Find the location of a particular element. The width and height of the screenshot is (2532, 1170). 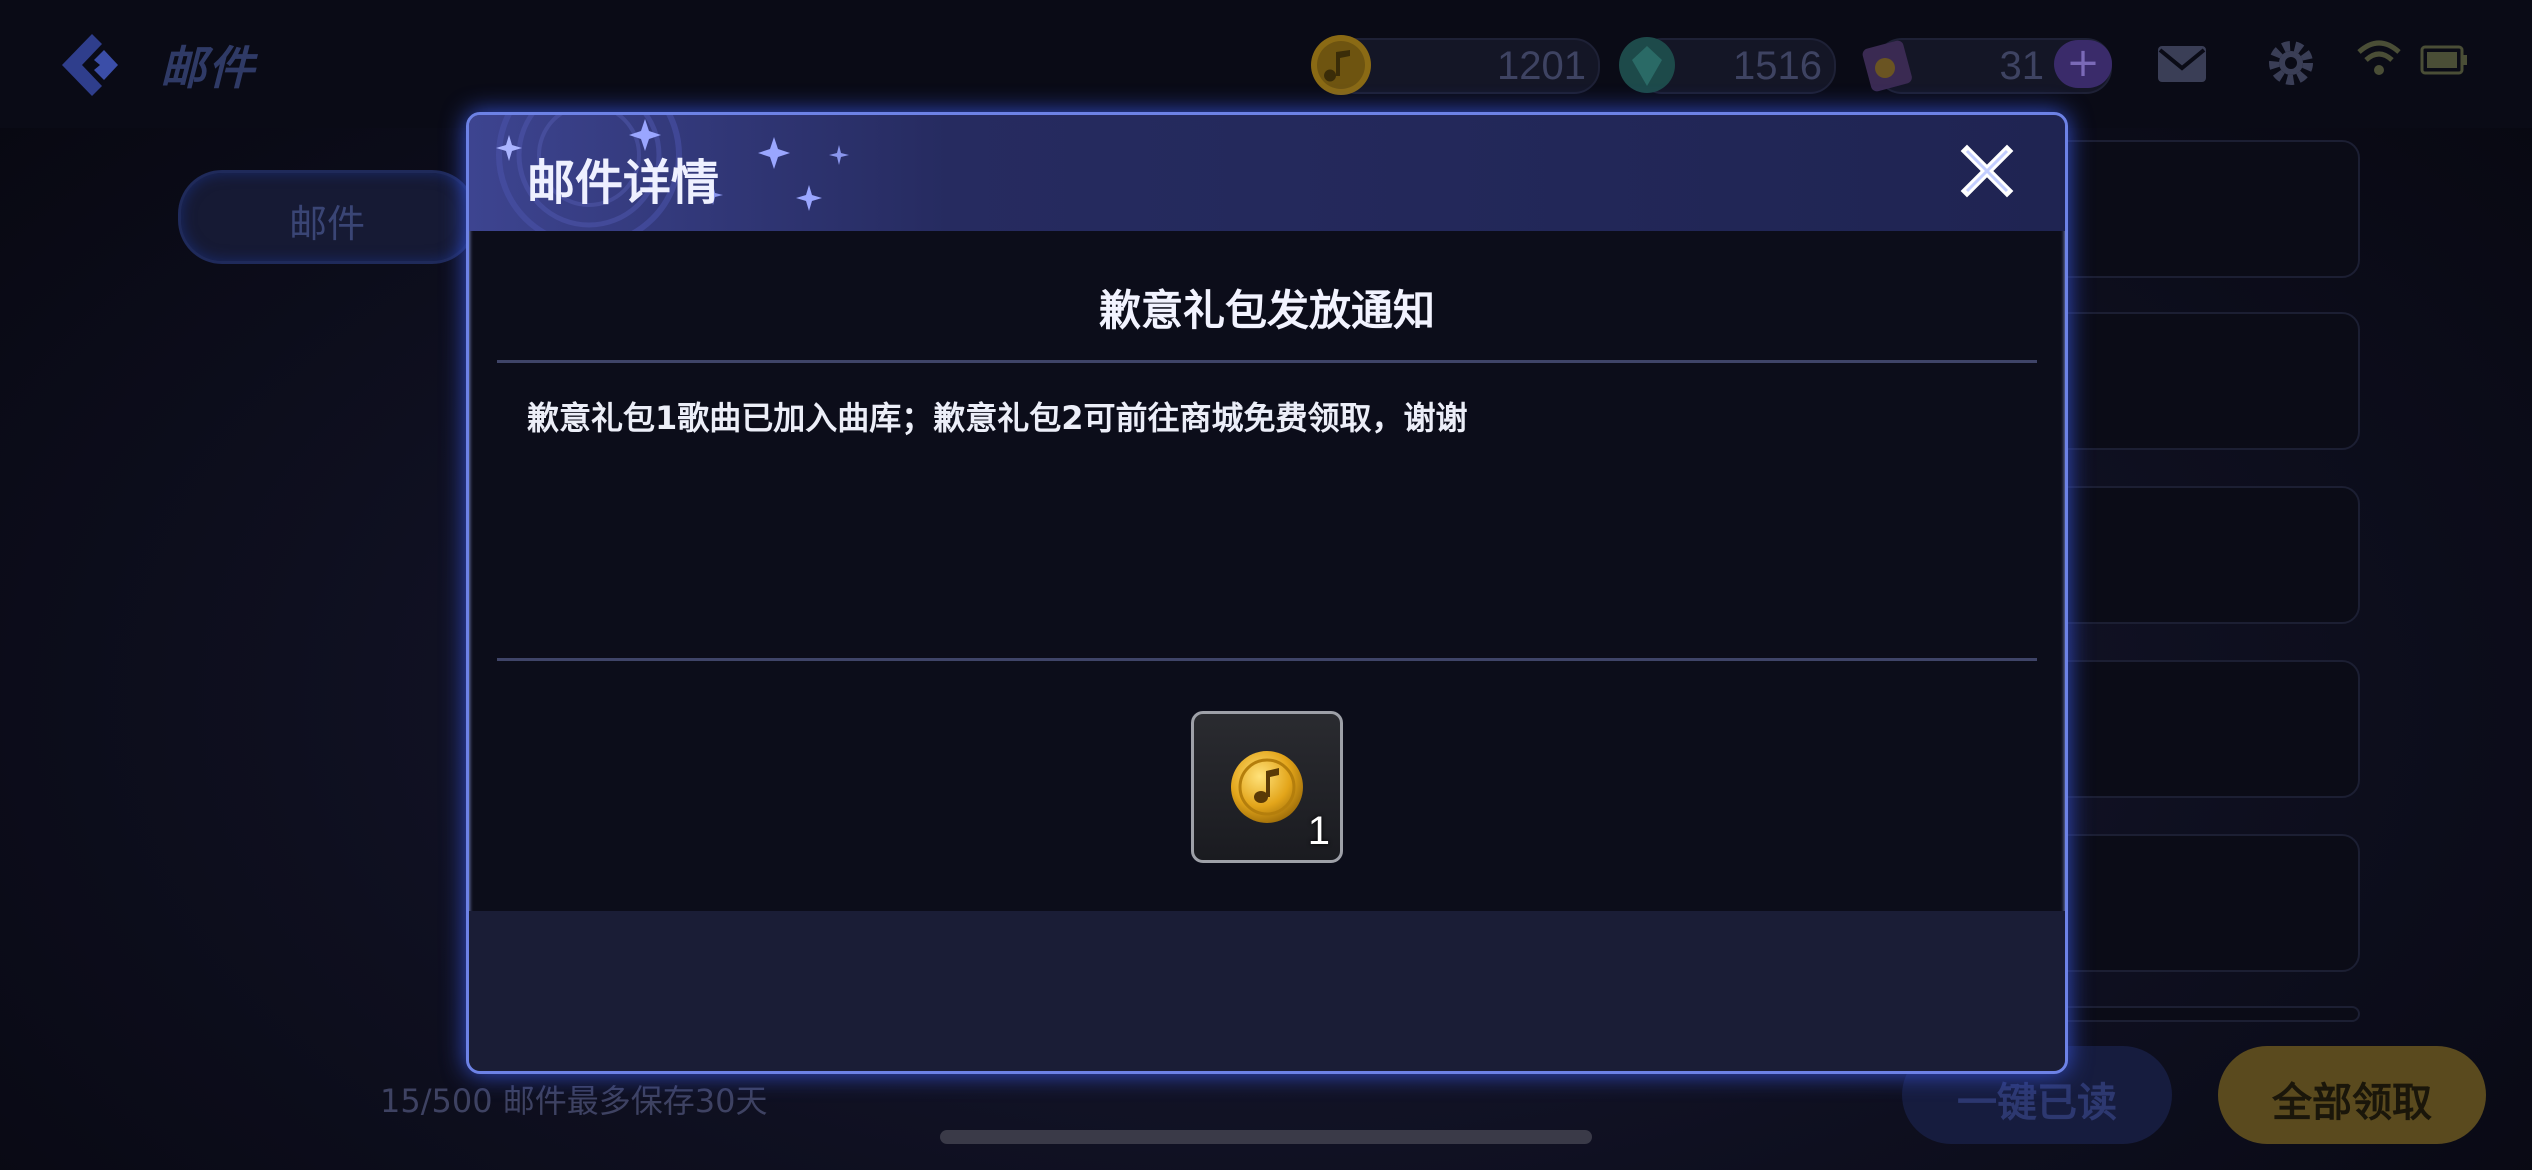

gem-counter: 1516 is located at coordinates (1727, 65).